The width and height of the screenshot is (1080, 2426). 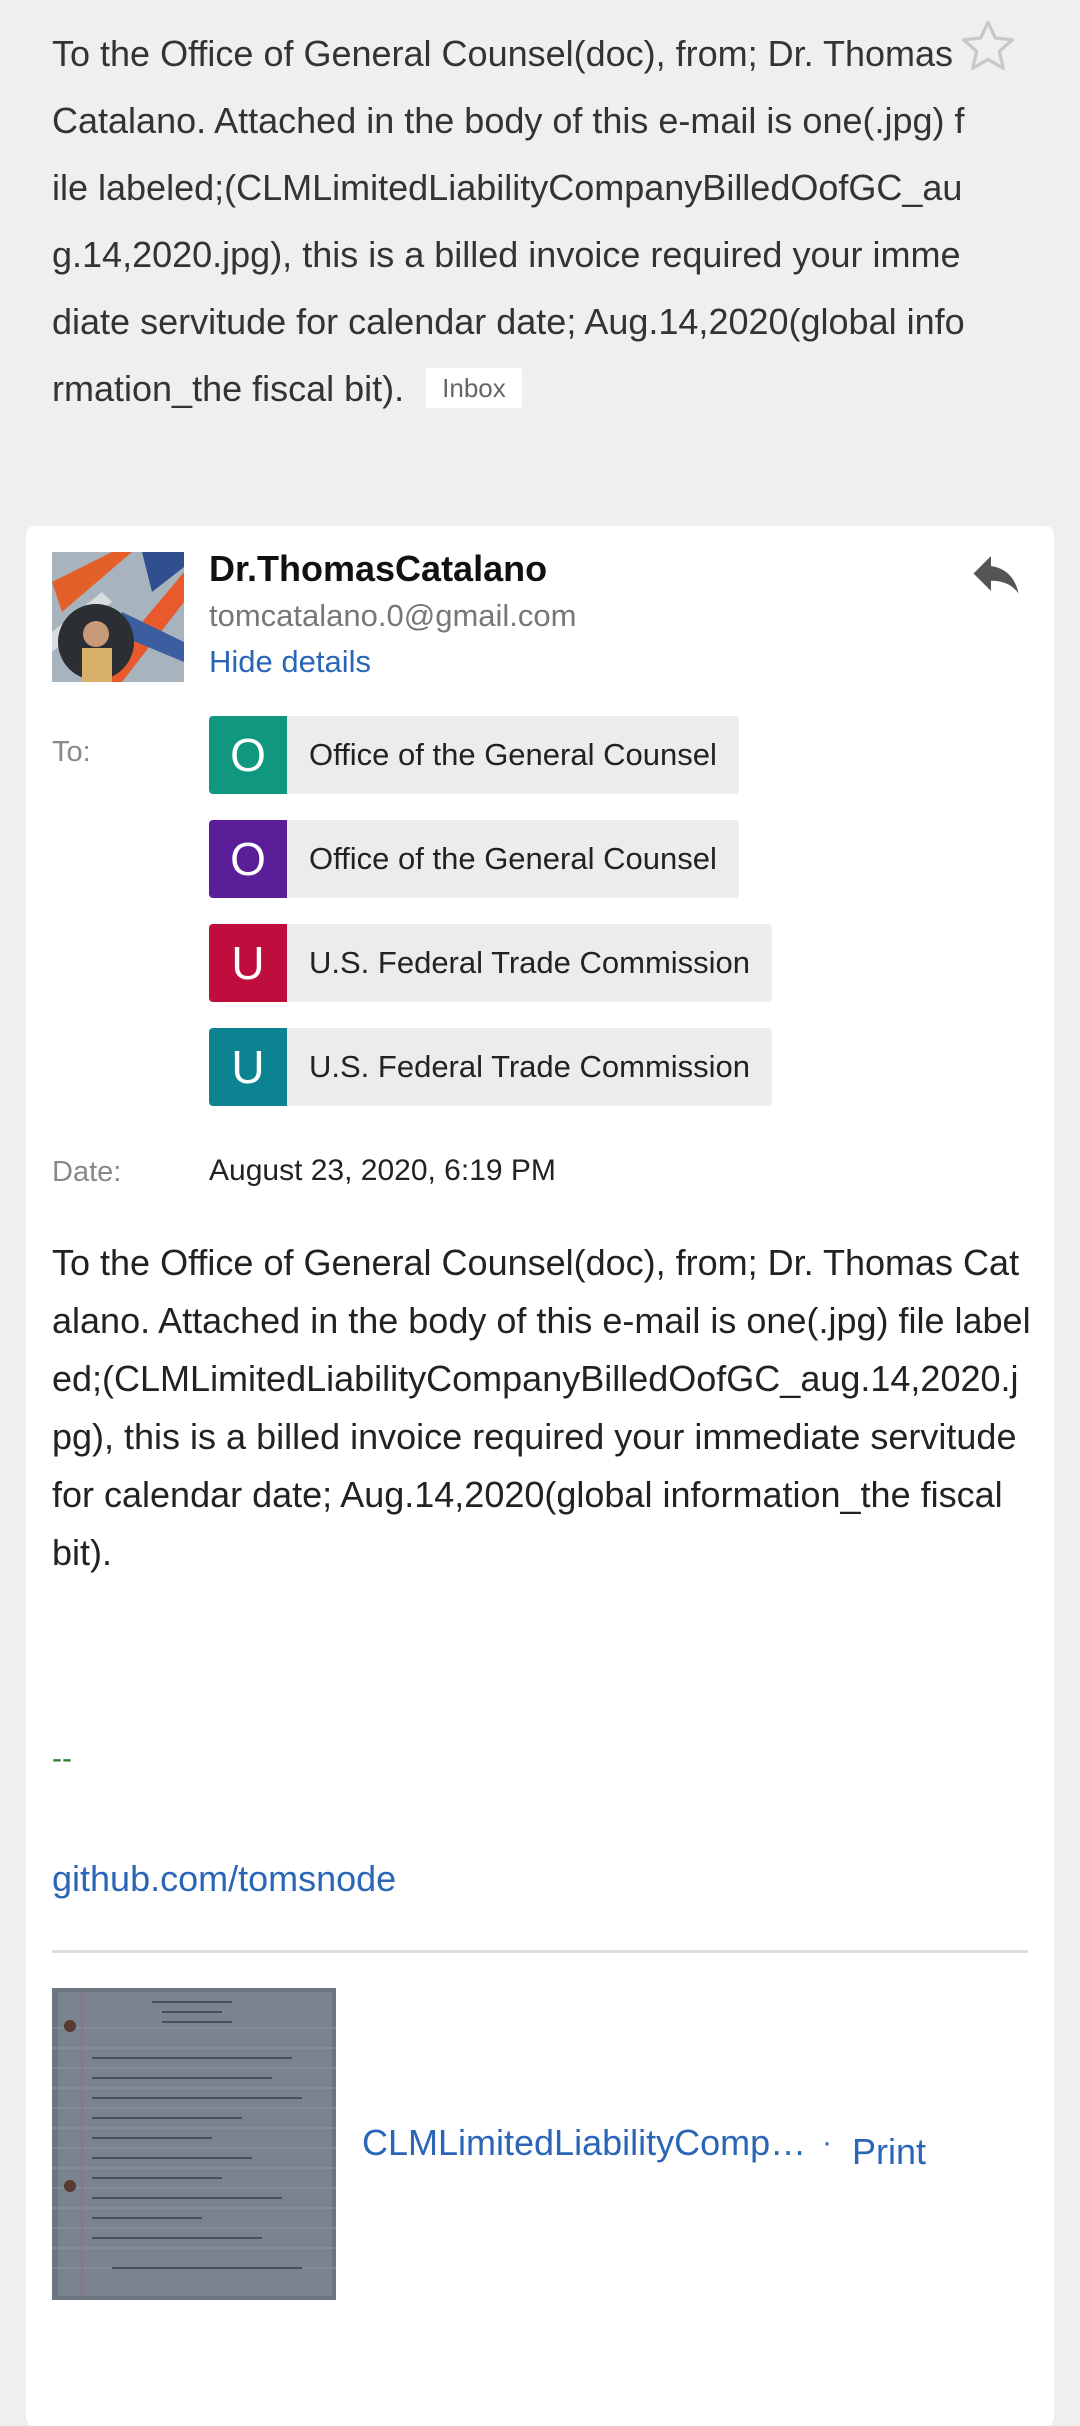 What do you see at coordinates (988, 46) in the screenshot?
I see `star-outline-icon` at bounding box center [988, 46].